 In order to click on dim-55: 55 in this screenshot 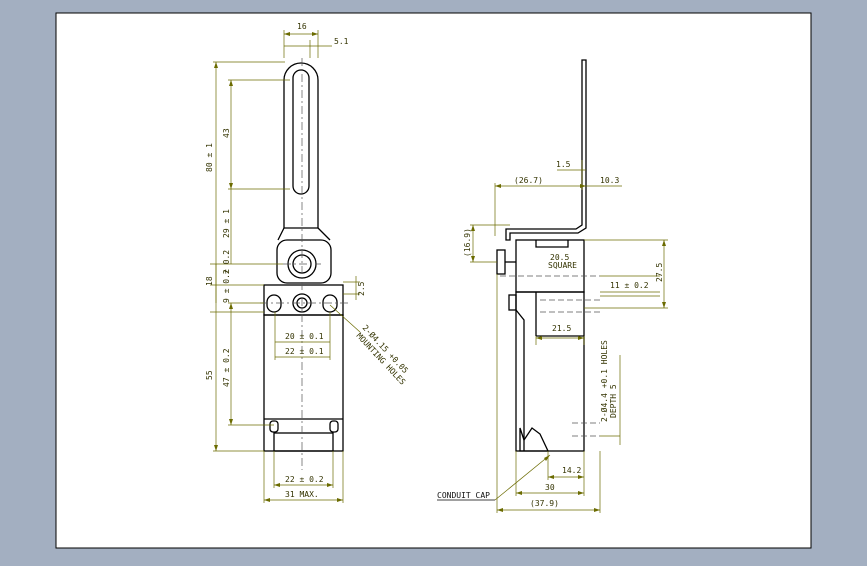, I will do `click(209, 375)`.